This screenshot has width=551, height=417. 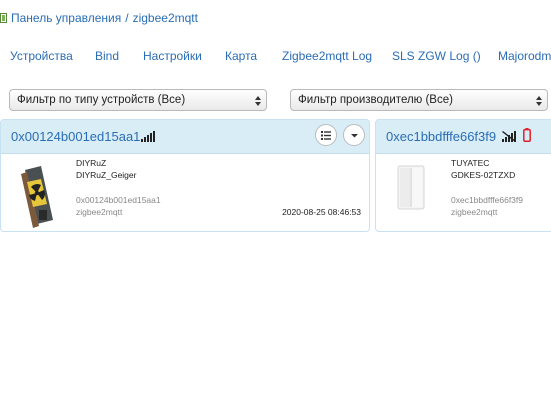 I want to click on device-type-filter: Фильтр по типу устройств (Все), so click(x=138, y=100).